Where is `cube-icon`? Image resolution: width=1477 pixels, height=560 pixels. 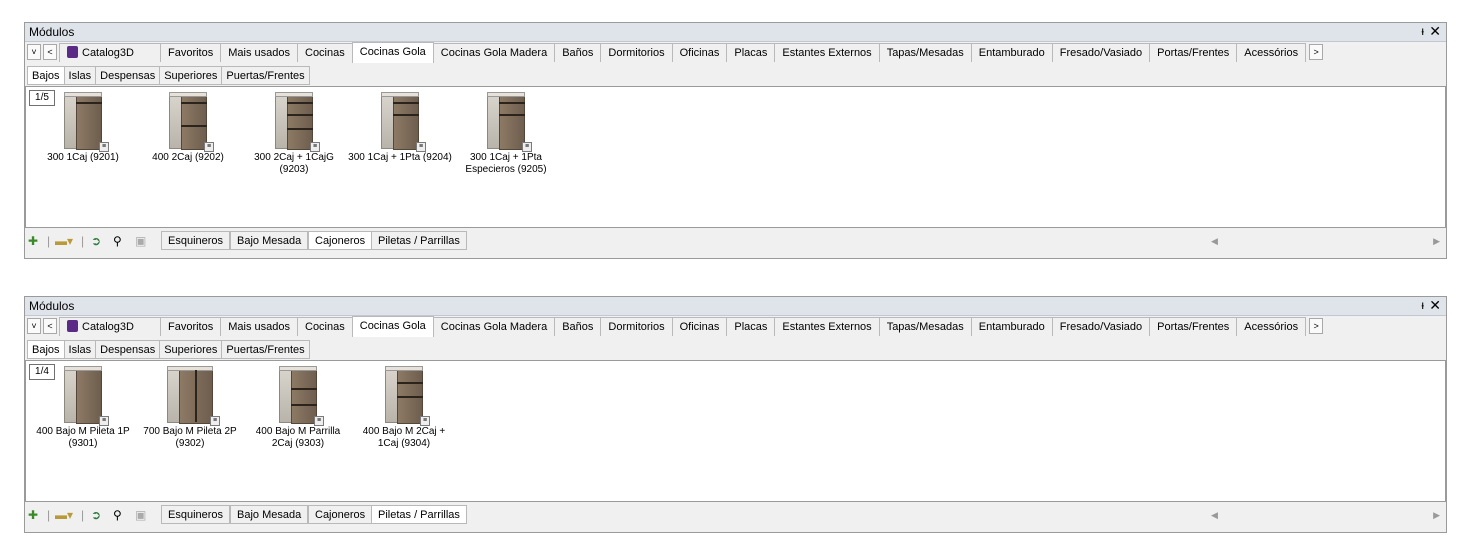 cube-icon is located at coordinates (72, 326).